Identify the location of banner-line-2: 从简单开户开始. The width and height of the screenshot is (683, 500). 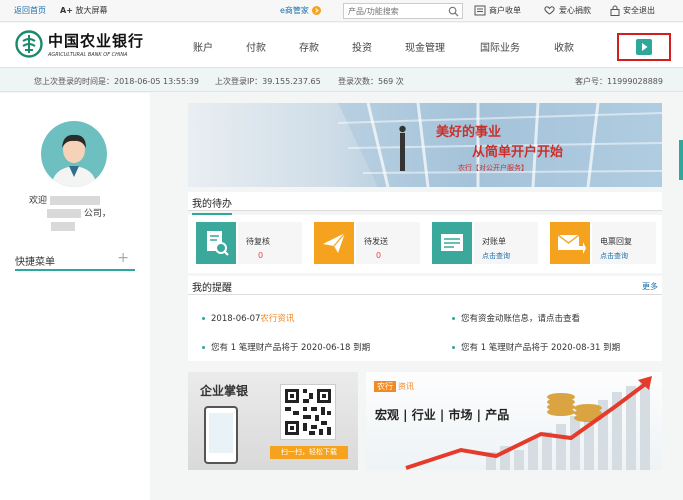
(518, 152).